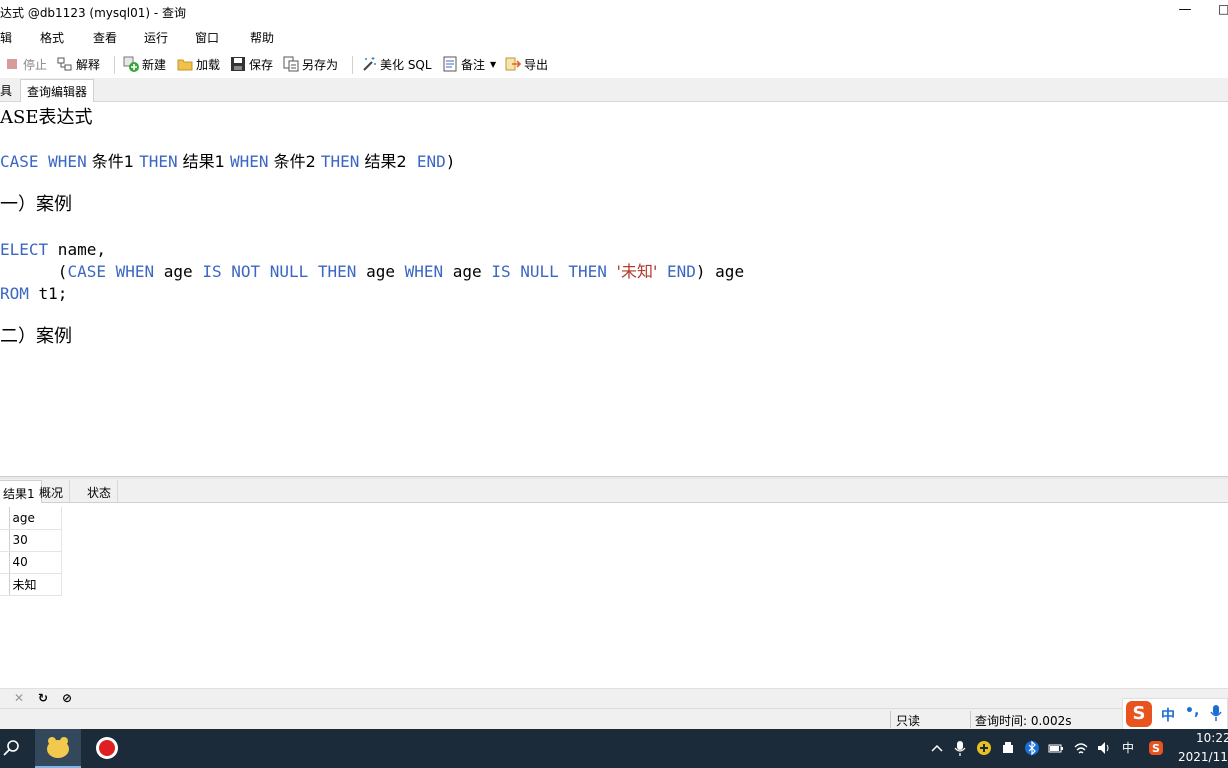 This screenshot has width=1228, height=768. What do you see at coordinates (6, 37) in the screenshot?
I see `menu-edit: 辑` at bounding box center [6, 37].